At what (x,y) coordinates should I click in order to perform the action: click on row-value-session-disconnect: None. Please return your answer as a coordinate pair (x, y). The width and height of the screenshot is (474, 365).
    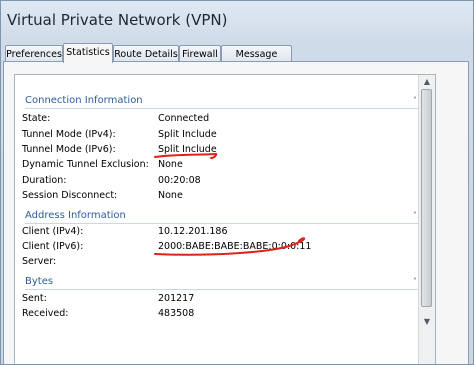
    Looking at the image, I should click on (170, 195).